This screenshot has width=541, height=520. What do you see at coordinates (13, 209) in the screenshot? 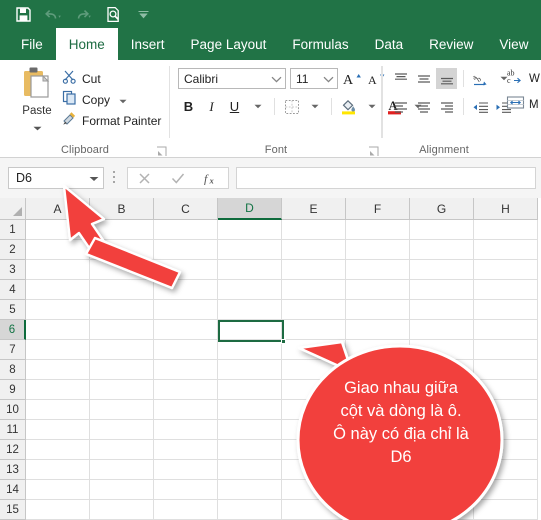
I see `select-all-button` at bounding box center [13, 209].